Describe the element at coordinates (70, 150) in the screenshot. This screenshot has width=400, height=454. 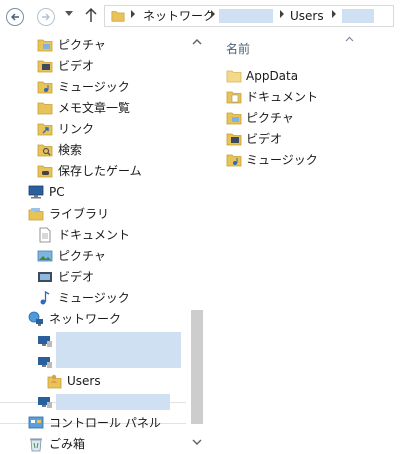
I see `nav-item-label: 検索` at that location.